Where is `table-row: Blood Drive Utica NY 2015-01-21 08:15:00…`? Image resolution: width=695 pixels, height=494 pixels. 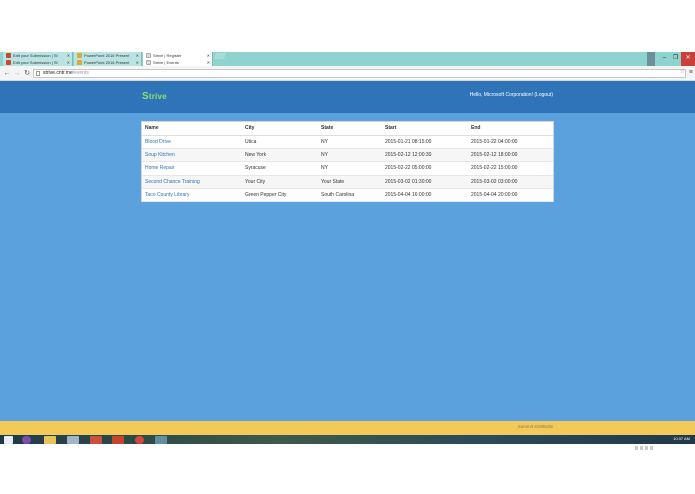 table-row: Blood Drive Utica NY 2015-01-21 08:15:00… is located at coordinates (347, 142).